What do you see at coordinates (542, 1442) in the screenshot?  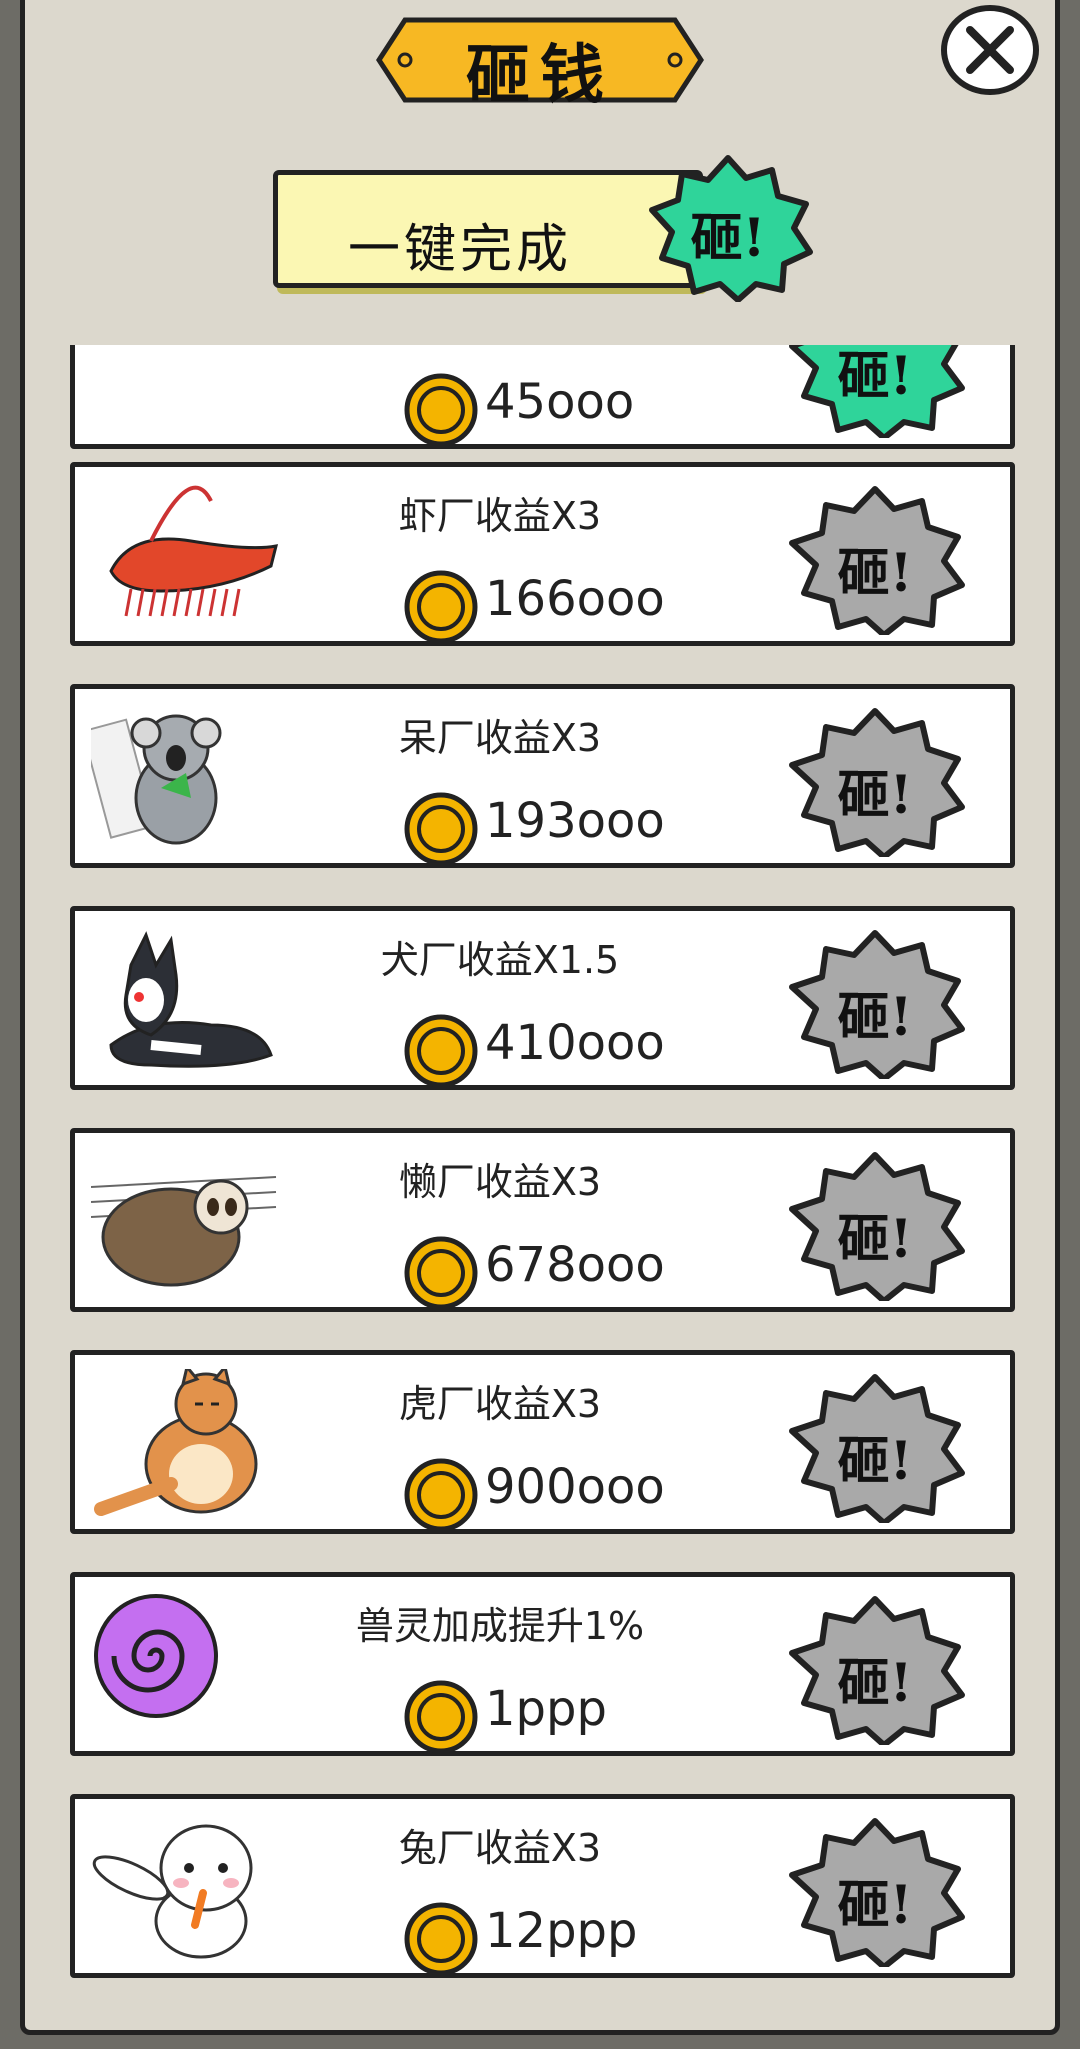 I see `upgrade-card: 虎厂收益X3 900ooo 砸!` at bounding box center [542, 1442].